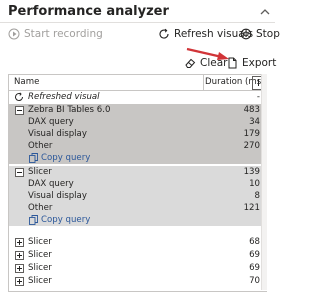  I want to click on column-name-header: Name, so click(26, 82).